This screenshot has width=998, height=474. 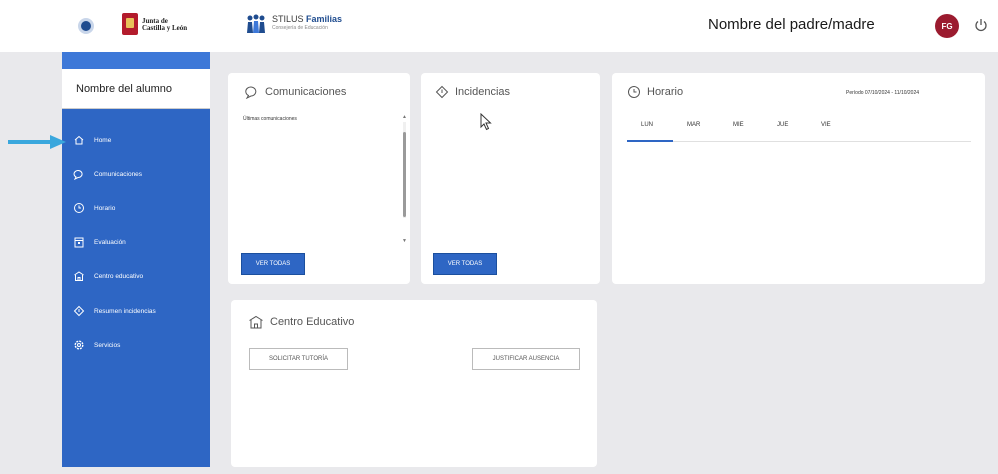 What do you see at coordinates (693, 125) in the screenshot?
I see `tab-mar: MAR` at bounding box center [693, 125].